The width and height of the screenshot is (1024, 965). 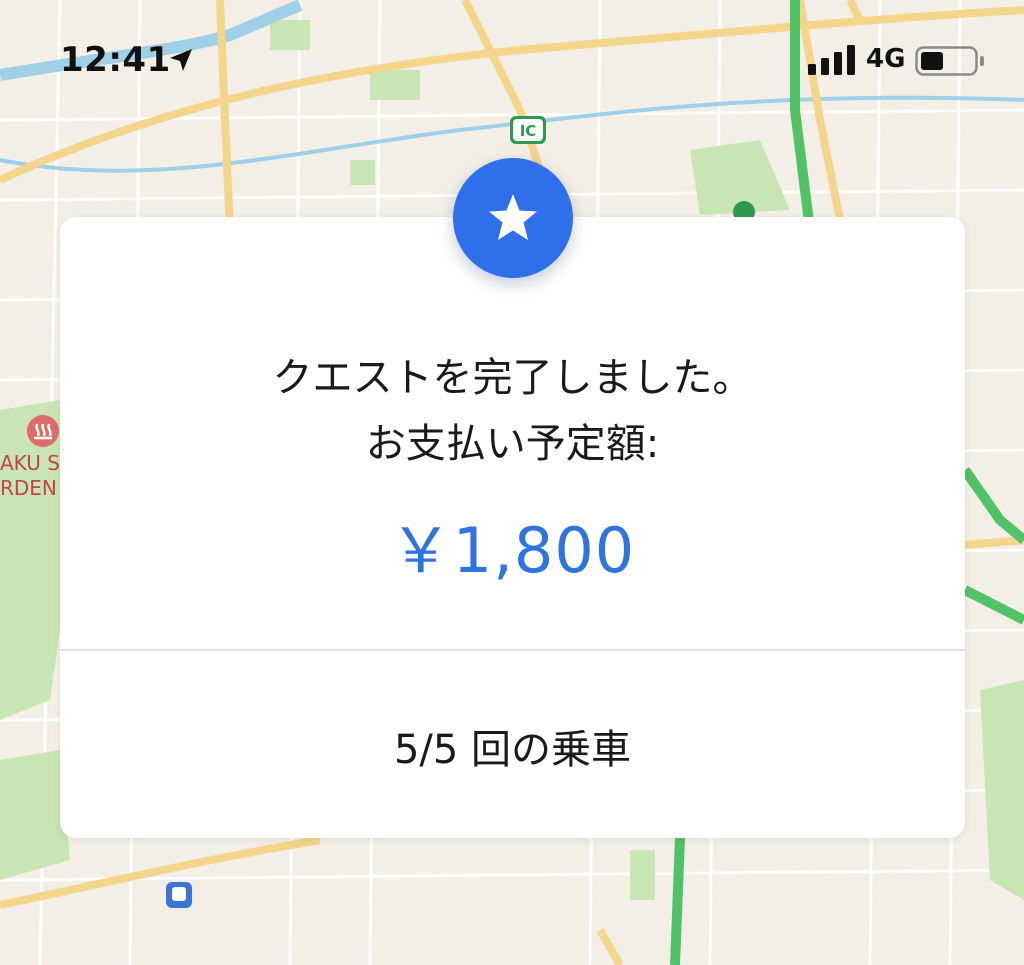 What do you see at coordinates (949, 61) in the screenshot?
I see `battery-icon` at bounding box center [949, 61].